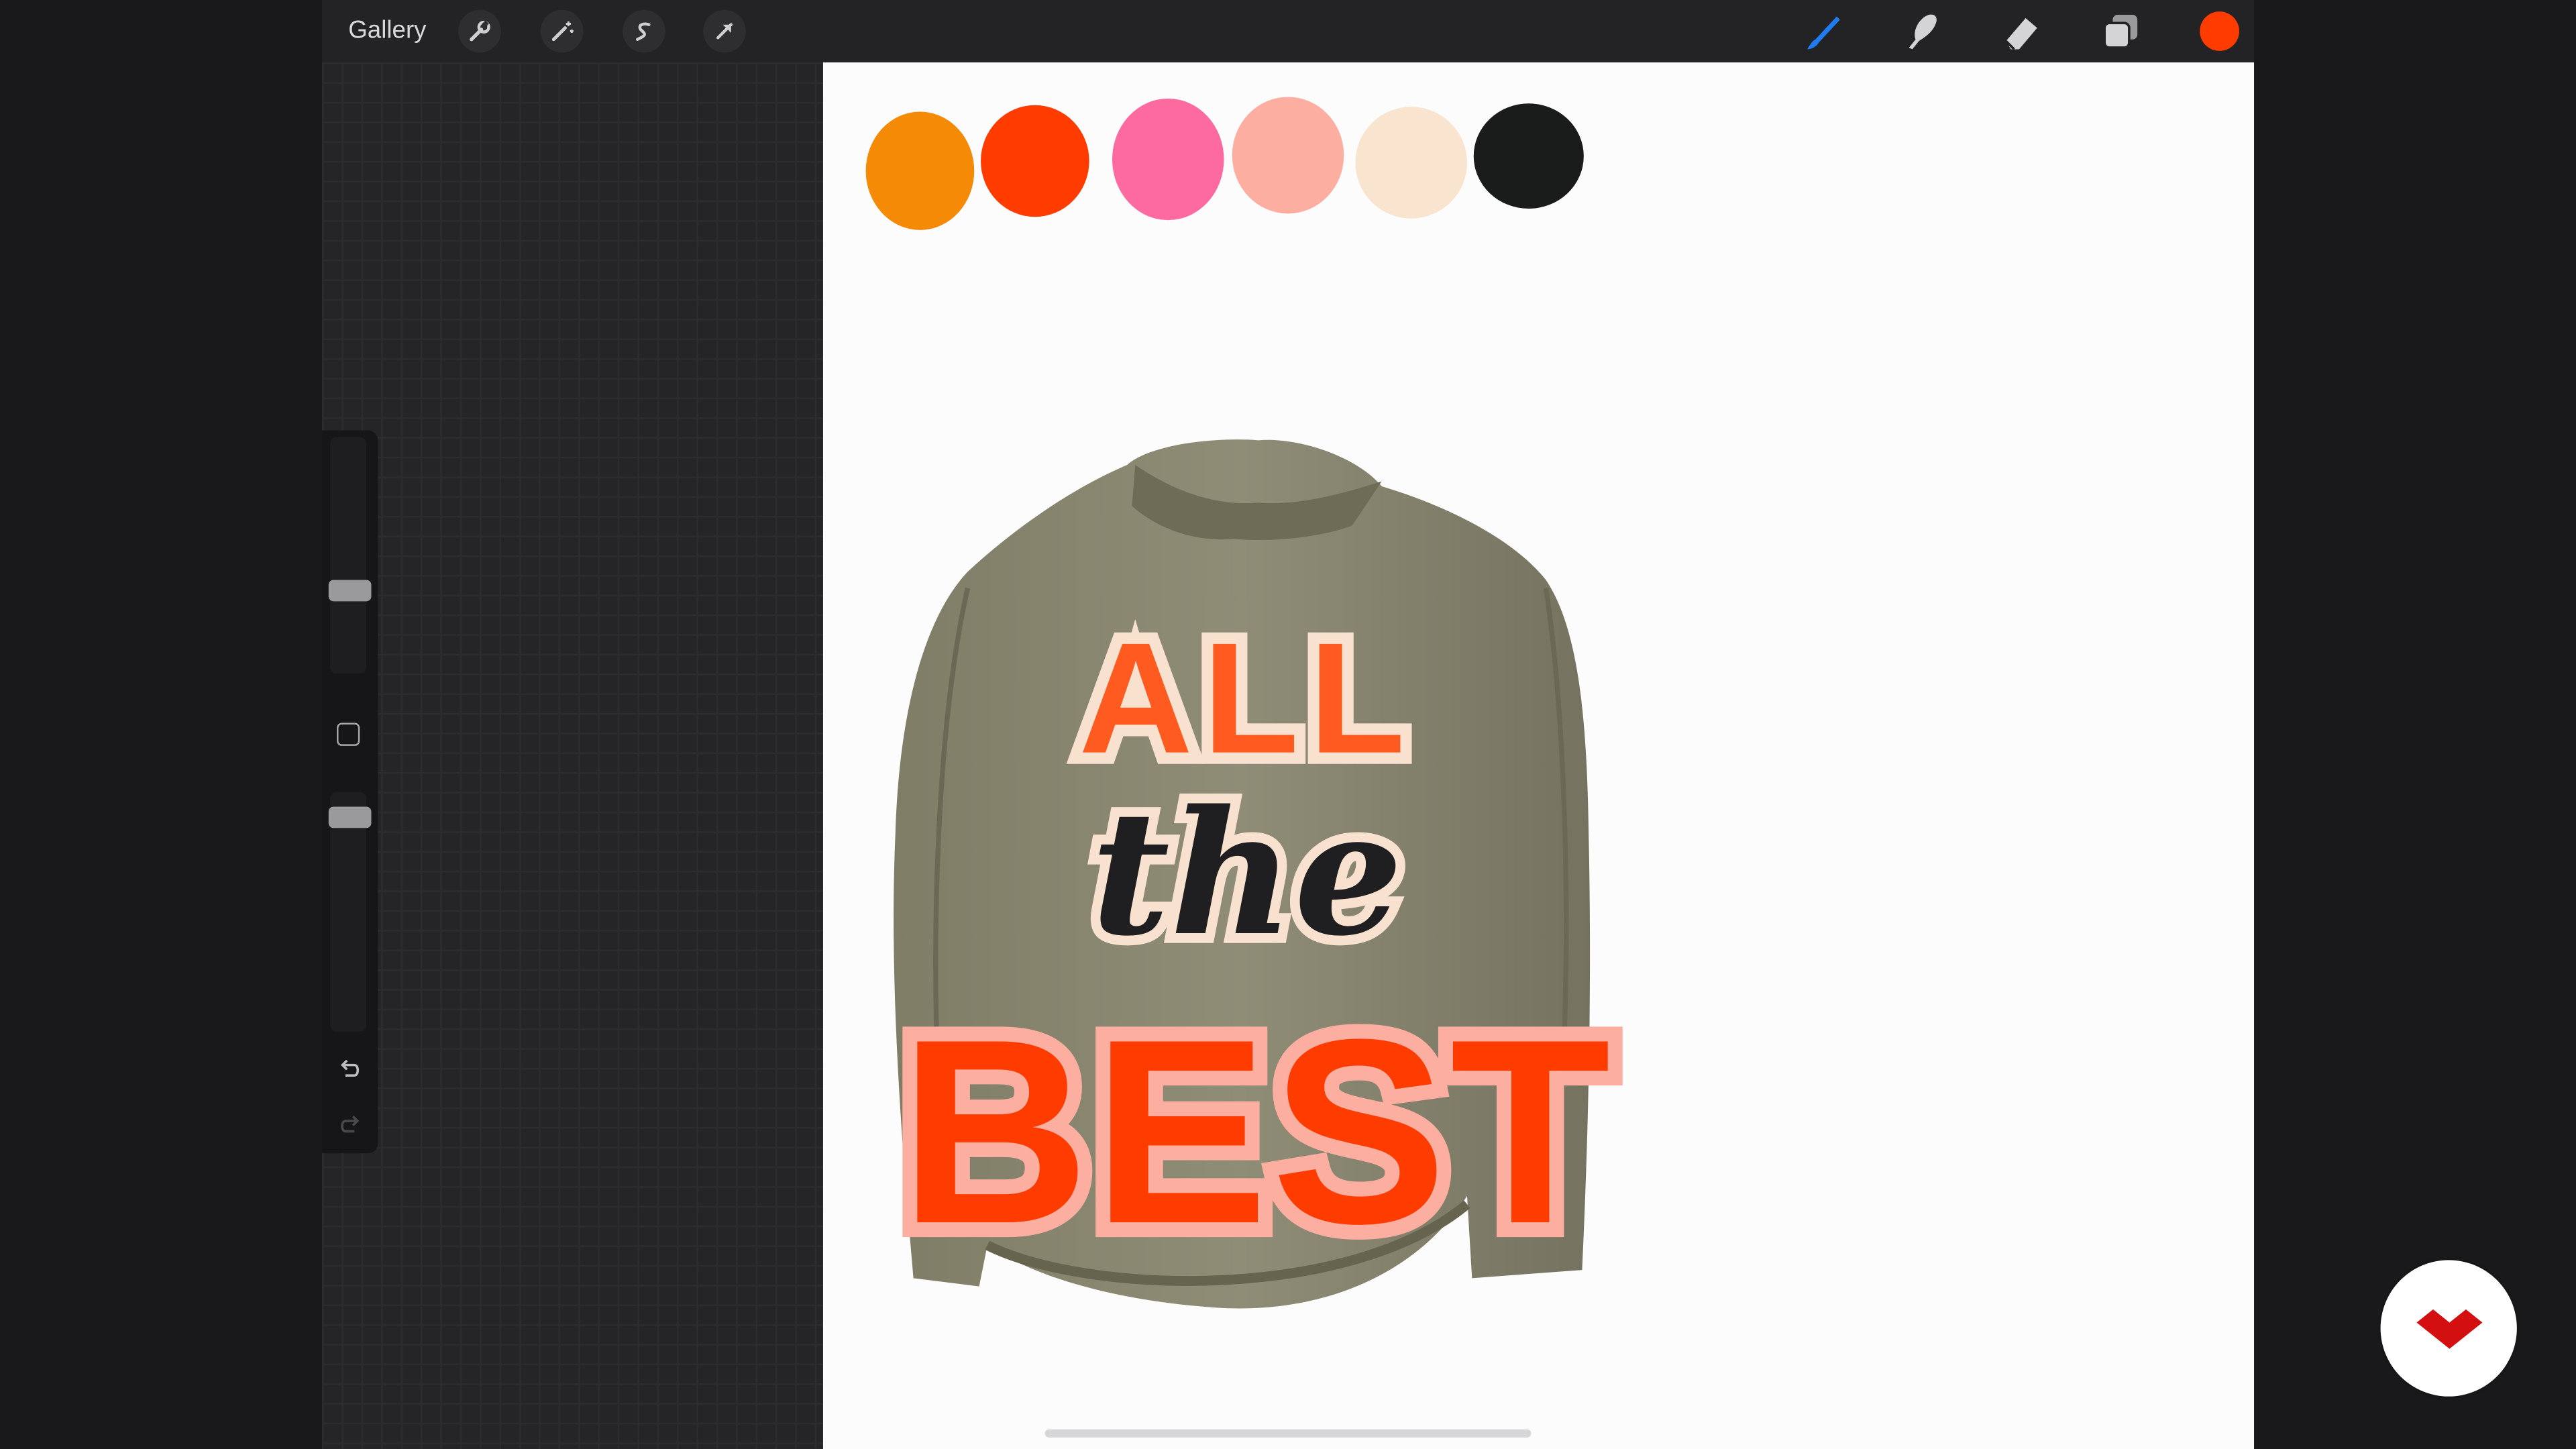 This screenshot has height=1449, width=2576. I want to click on selection-icon, so click(643, 31).